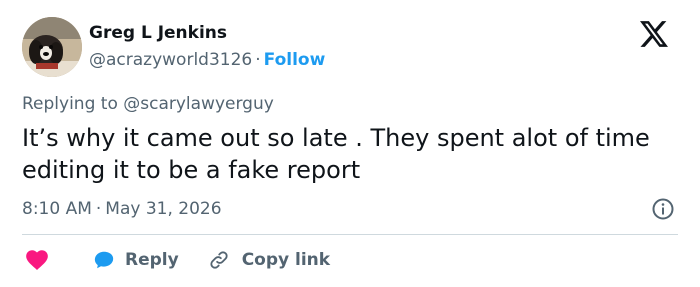  What do you see at coordinates (663, 209) in the screenshot?
I see `info-icon` at bounding box center [663, 209].